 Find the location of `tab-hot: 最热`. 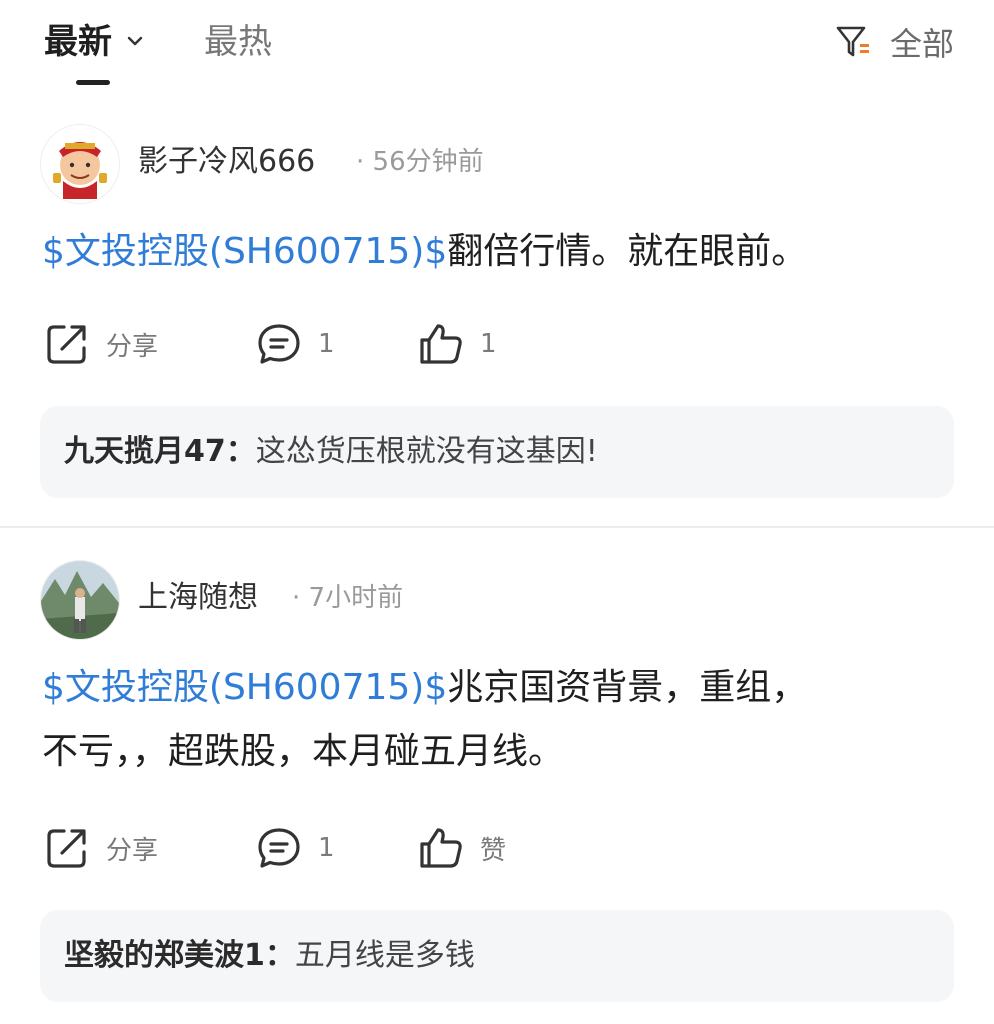

tab-hot: 最热 is located at coordinates (238, 42).